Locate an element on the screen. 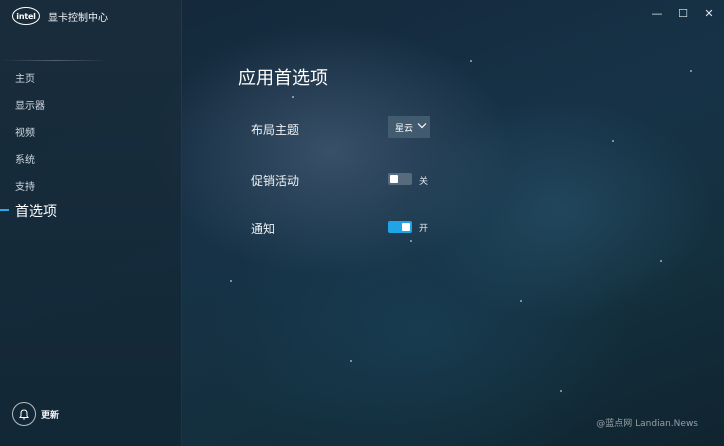  sidebar-item-preferences: 首选项 is located at coordinates (36, 211).